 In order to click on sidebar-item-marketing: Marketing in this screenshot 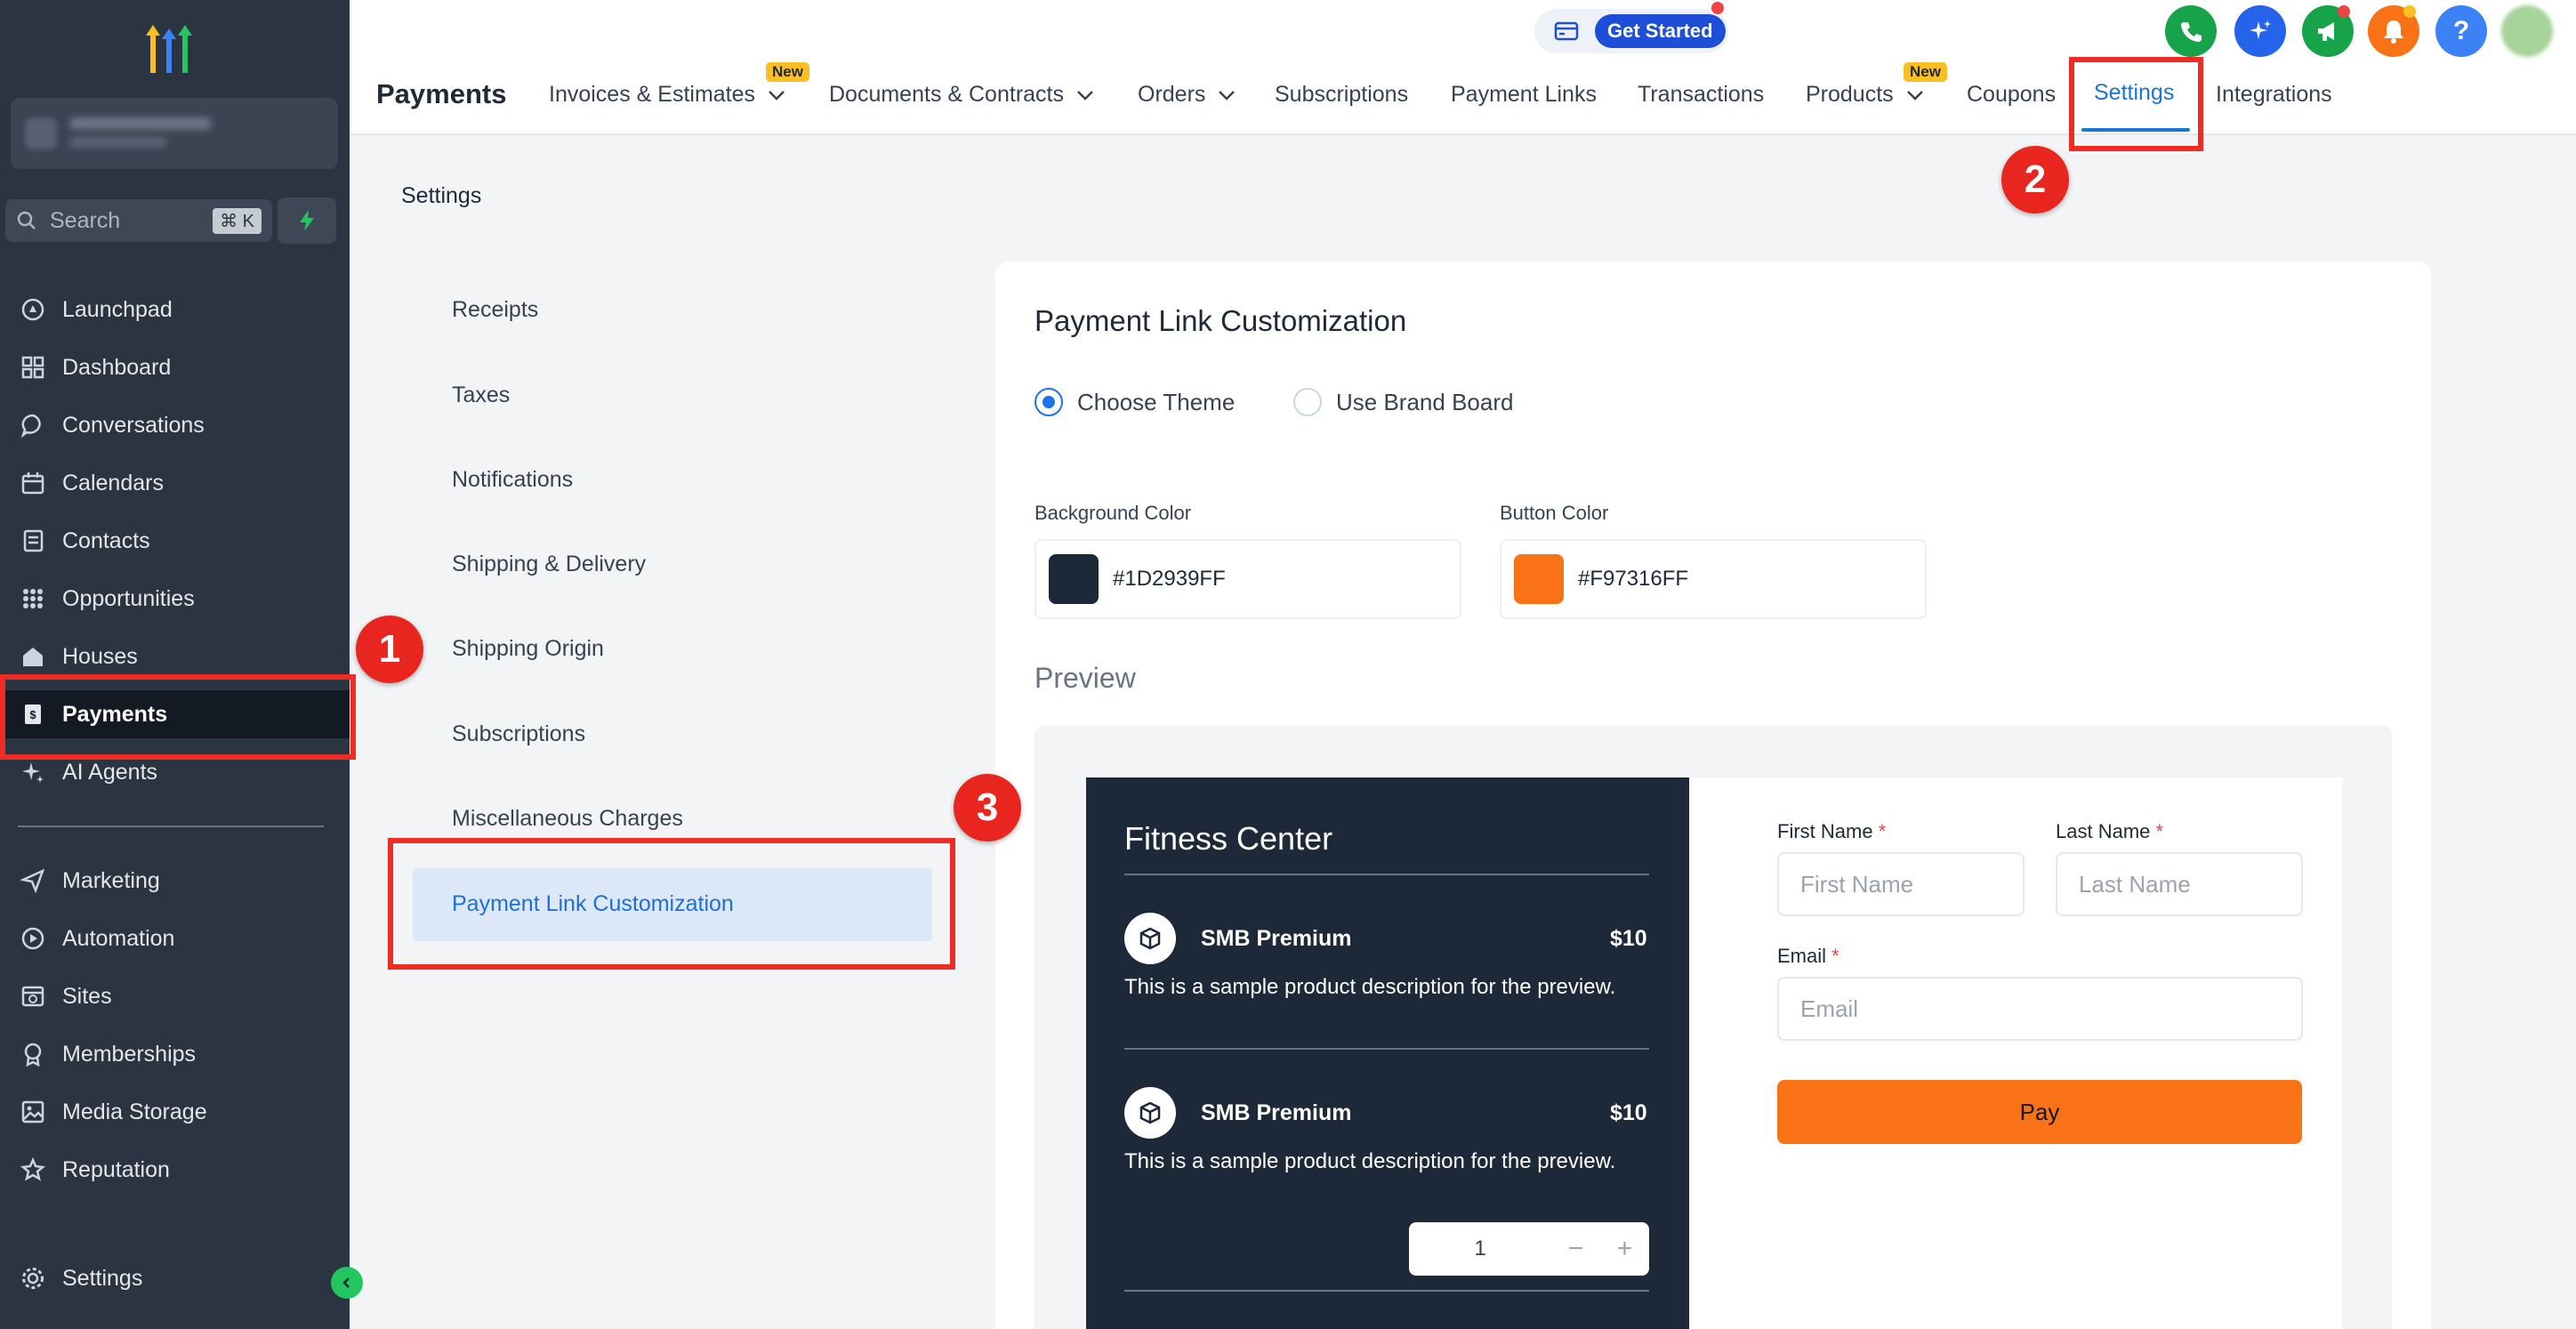, I will do `click(175, 881)`.